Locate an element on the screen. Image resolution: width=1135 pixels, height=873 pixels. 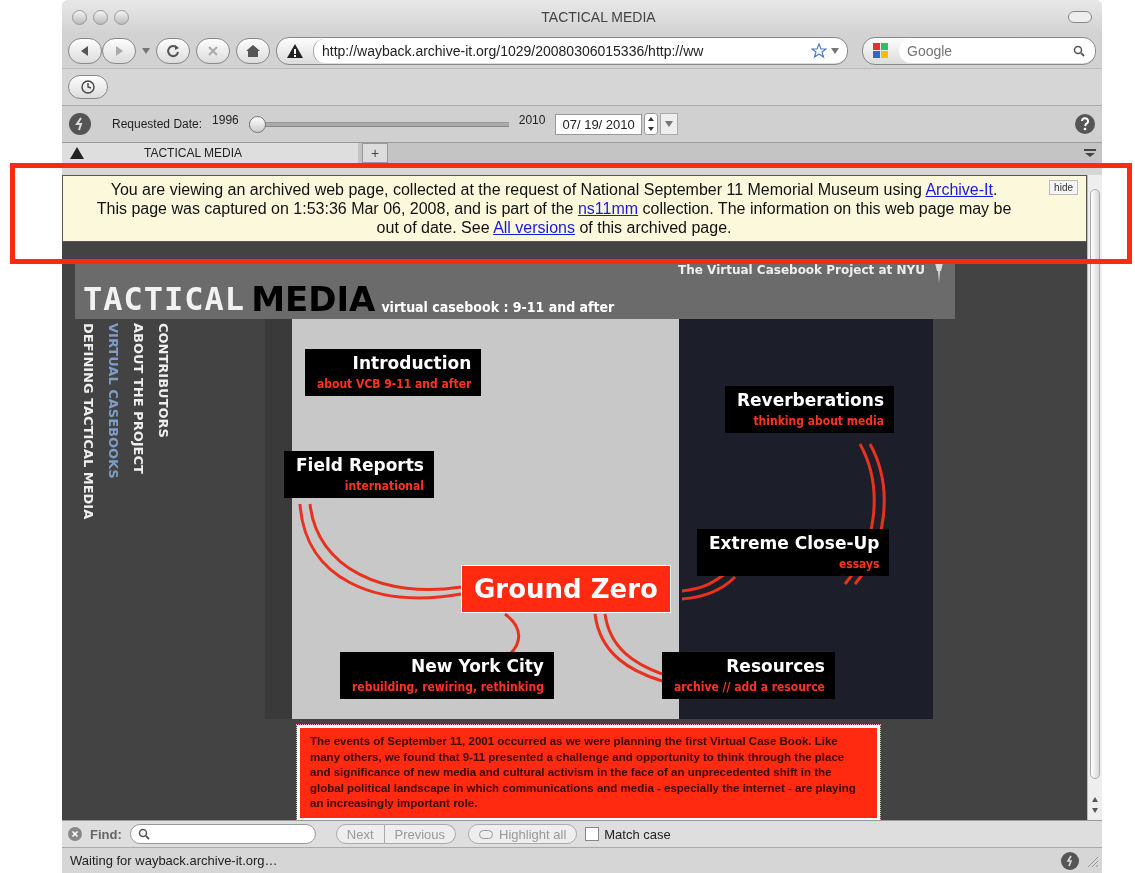
section-link: Reverberations thinking about media is located at coordinates (810, 409).